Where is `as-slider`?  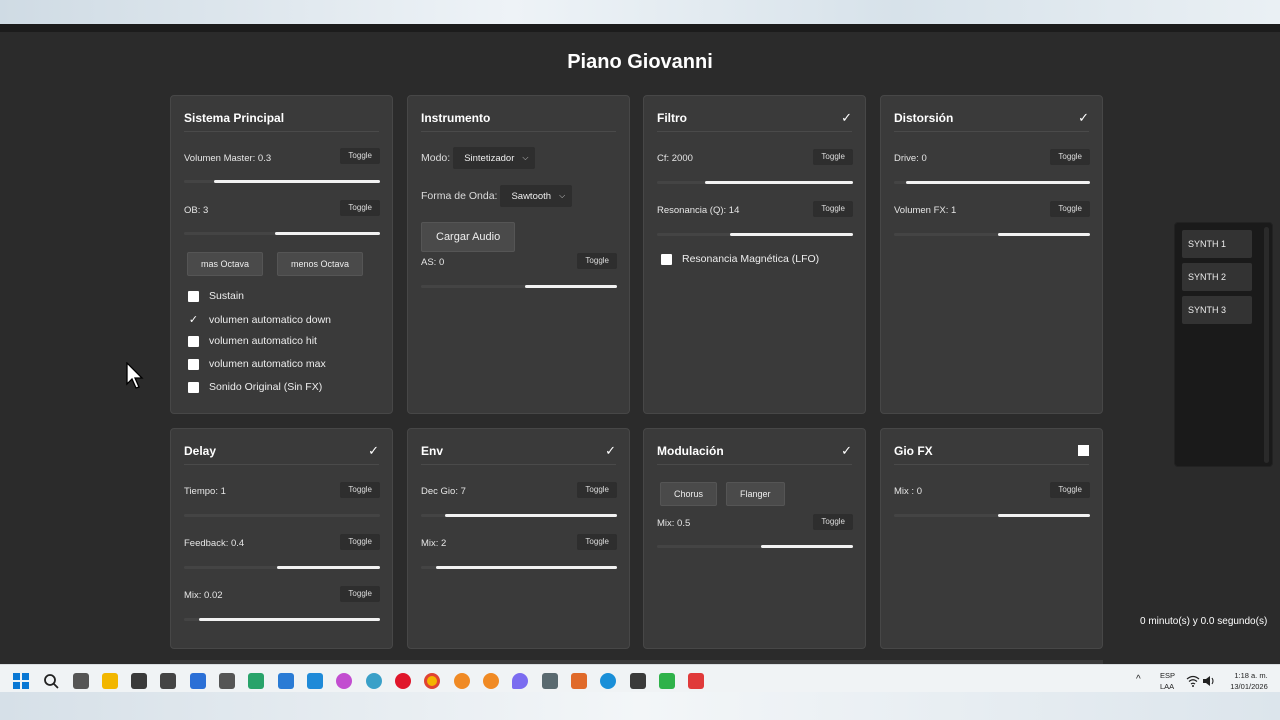
as-slider is located at coordinates (519, 287).